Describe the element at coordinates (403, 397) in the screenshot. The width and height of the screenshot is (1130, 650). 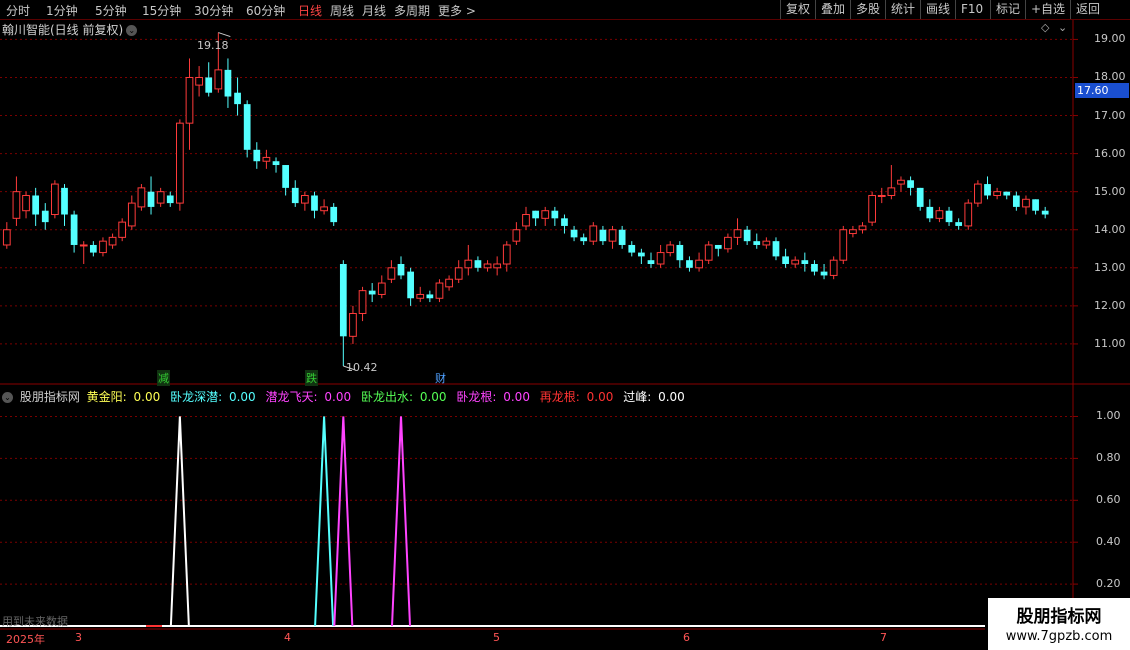
I see `legend-wolongchushui: 卧龙出水: 0.00` at that location.